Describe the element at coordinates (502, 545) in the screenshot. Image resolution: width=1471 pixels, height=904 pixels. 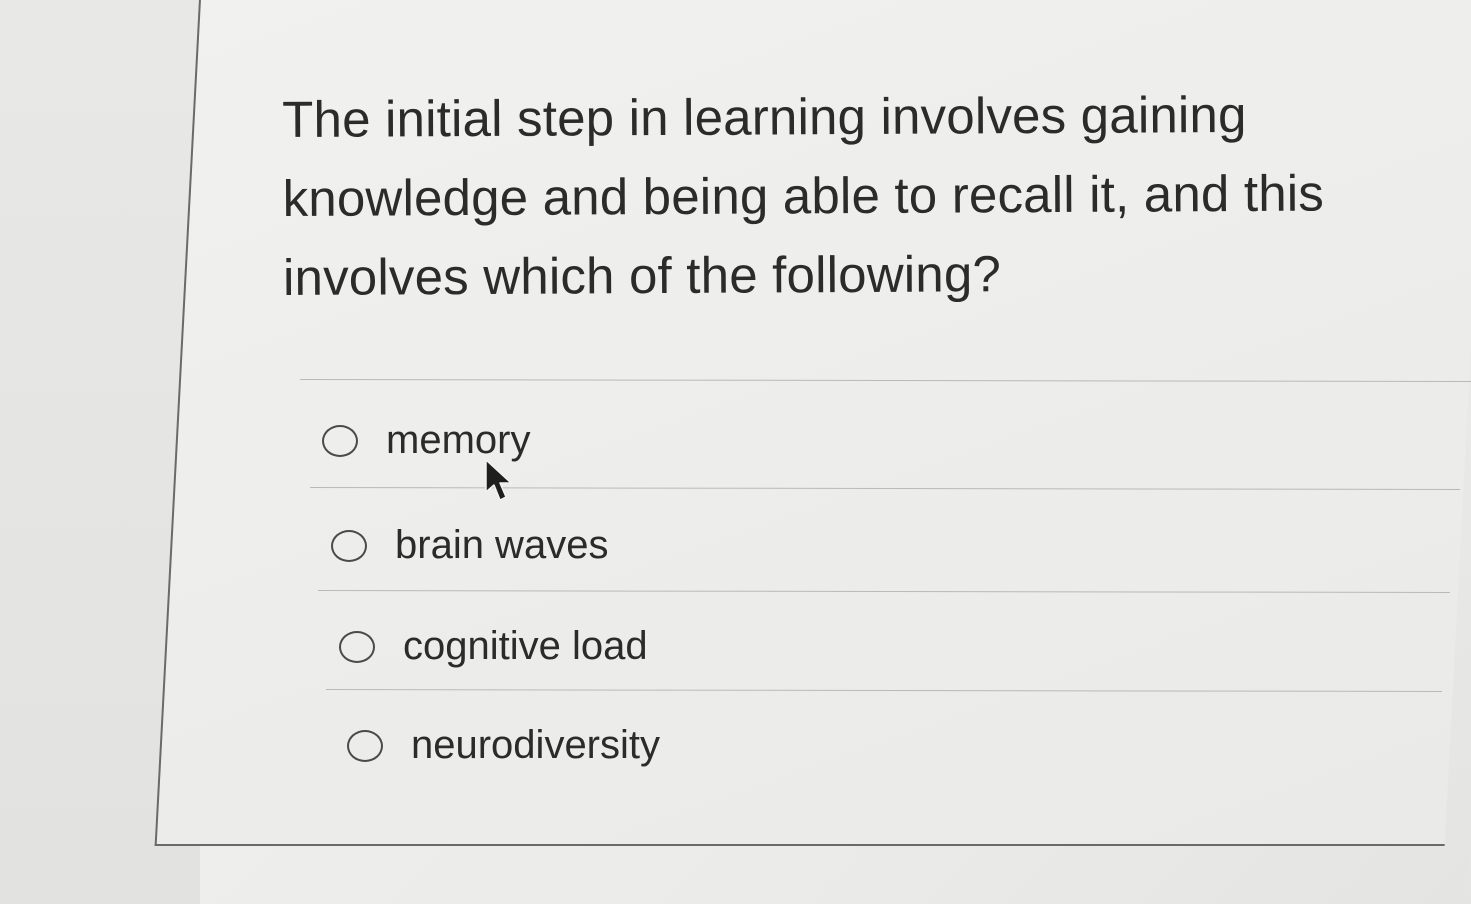
I see `option-label: brain waves` at that location.